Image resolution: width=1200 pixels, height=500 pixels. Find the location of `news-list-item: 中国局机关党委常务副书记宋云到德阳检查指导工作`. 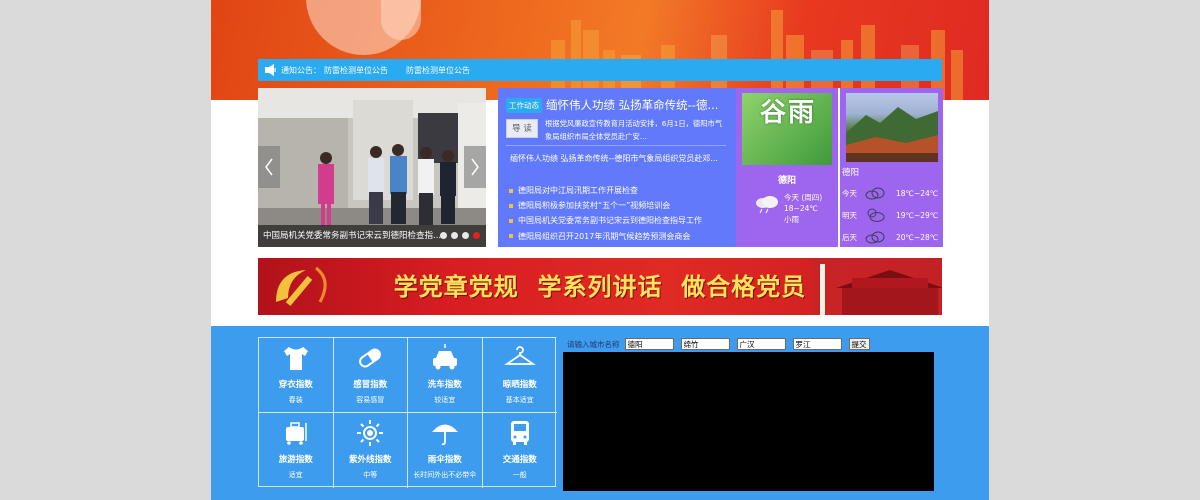

news-list-item: 中国局机关党委常务副书记宋云到德阳检查指导工作 is located at coordinates (605, 220).